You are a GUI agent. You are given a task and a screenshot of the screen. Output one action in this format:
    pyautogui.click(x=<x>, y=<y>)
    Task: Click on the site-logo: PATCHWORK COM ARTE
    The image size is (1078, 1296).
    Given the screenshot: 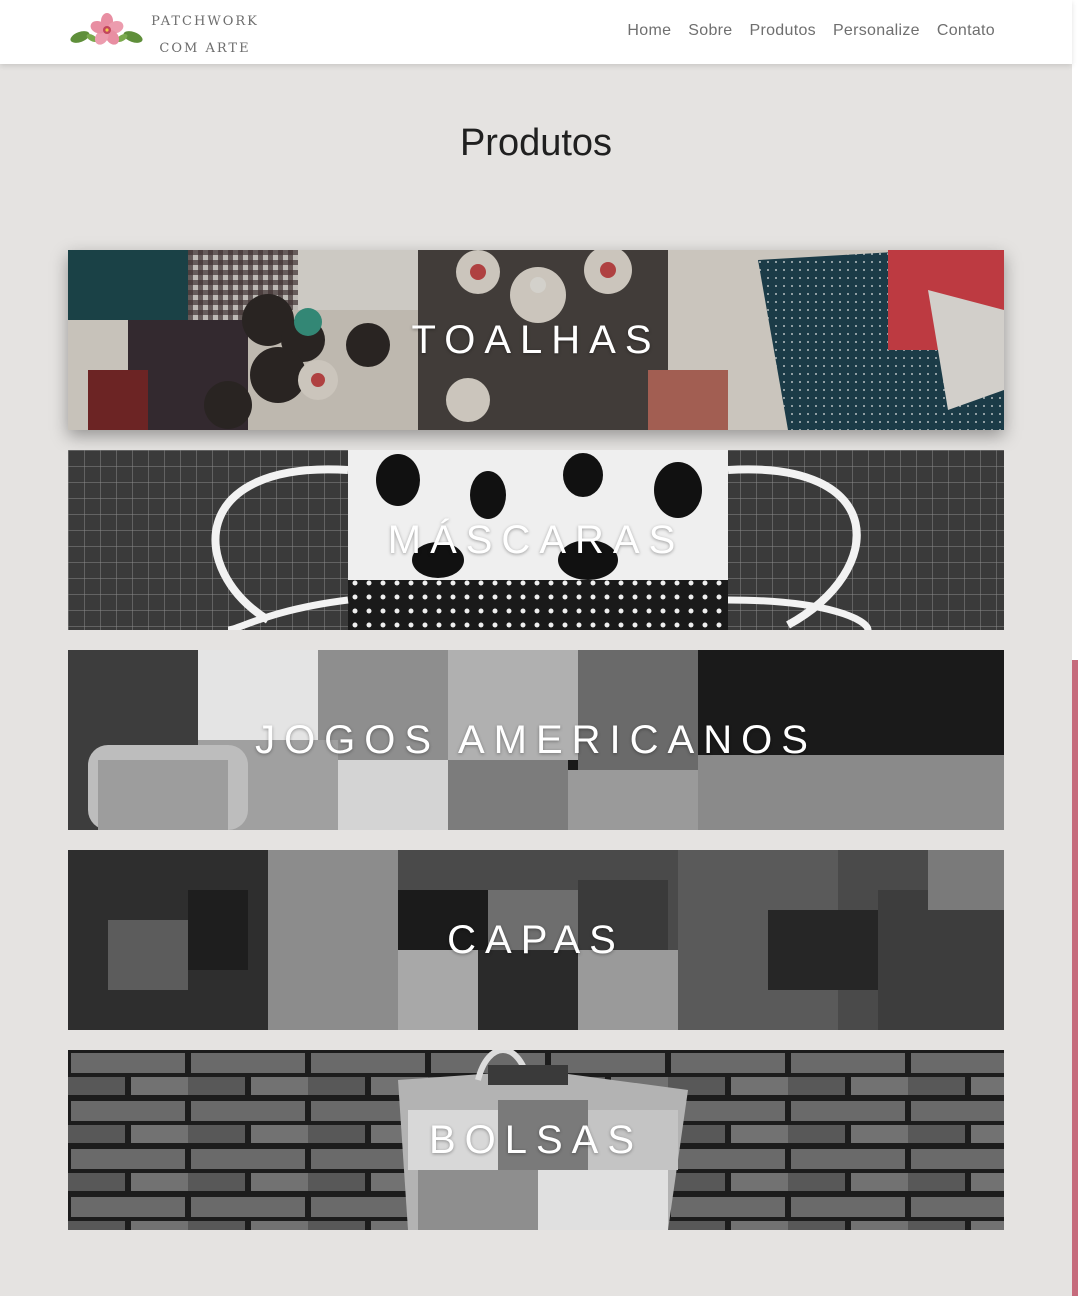 What is the action you would take?
    pyautogui.click(x=170, y=32)
    